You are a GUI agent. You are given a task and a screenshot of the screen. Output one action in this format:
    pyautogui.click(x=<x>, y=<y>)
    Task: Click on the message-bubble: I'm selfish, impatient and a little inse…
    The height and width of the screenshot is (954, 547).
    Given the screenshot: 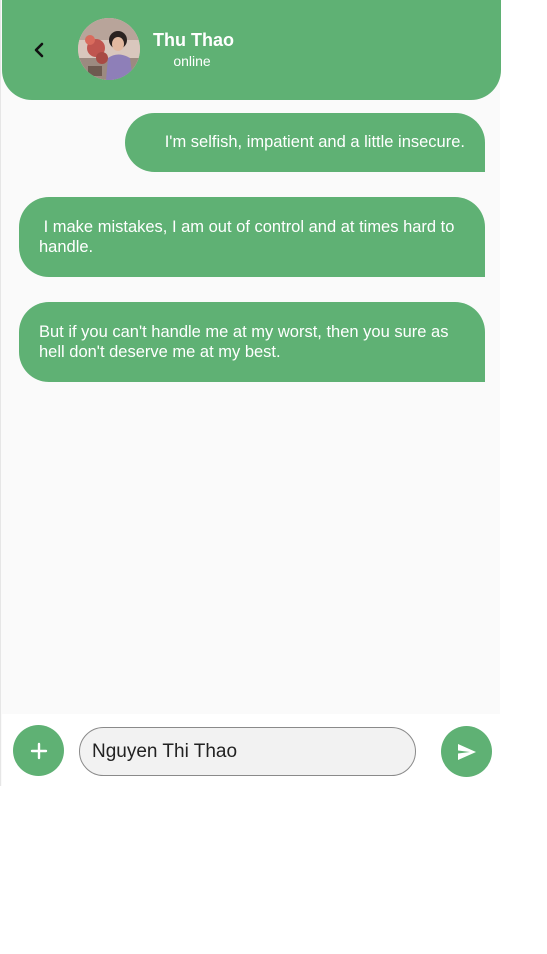 What is the action you would take?
    pyautogui.click(x=305, y=142)
    